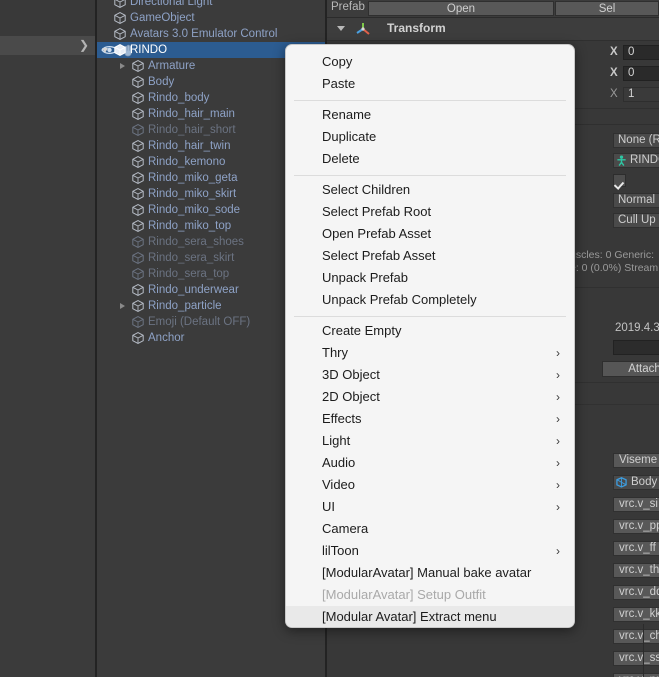  What do you see at coordinates (430, 529) in the screenshot?
I see `context-menu-item: Camera` at bounding box center [430, 529].